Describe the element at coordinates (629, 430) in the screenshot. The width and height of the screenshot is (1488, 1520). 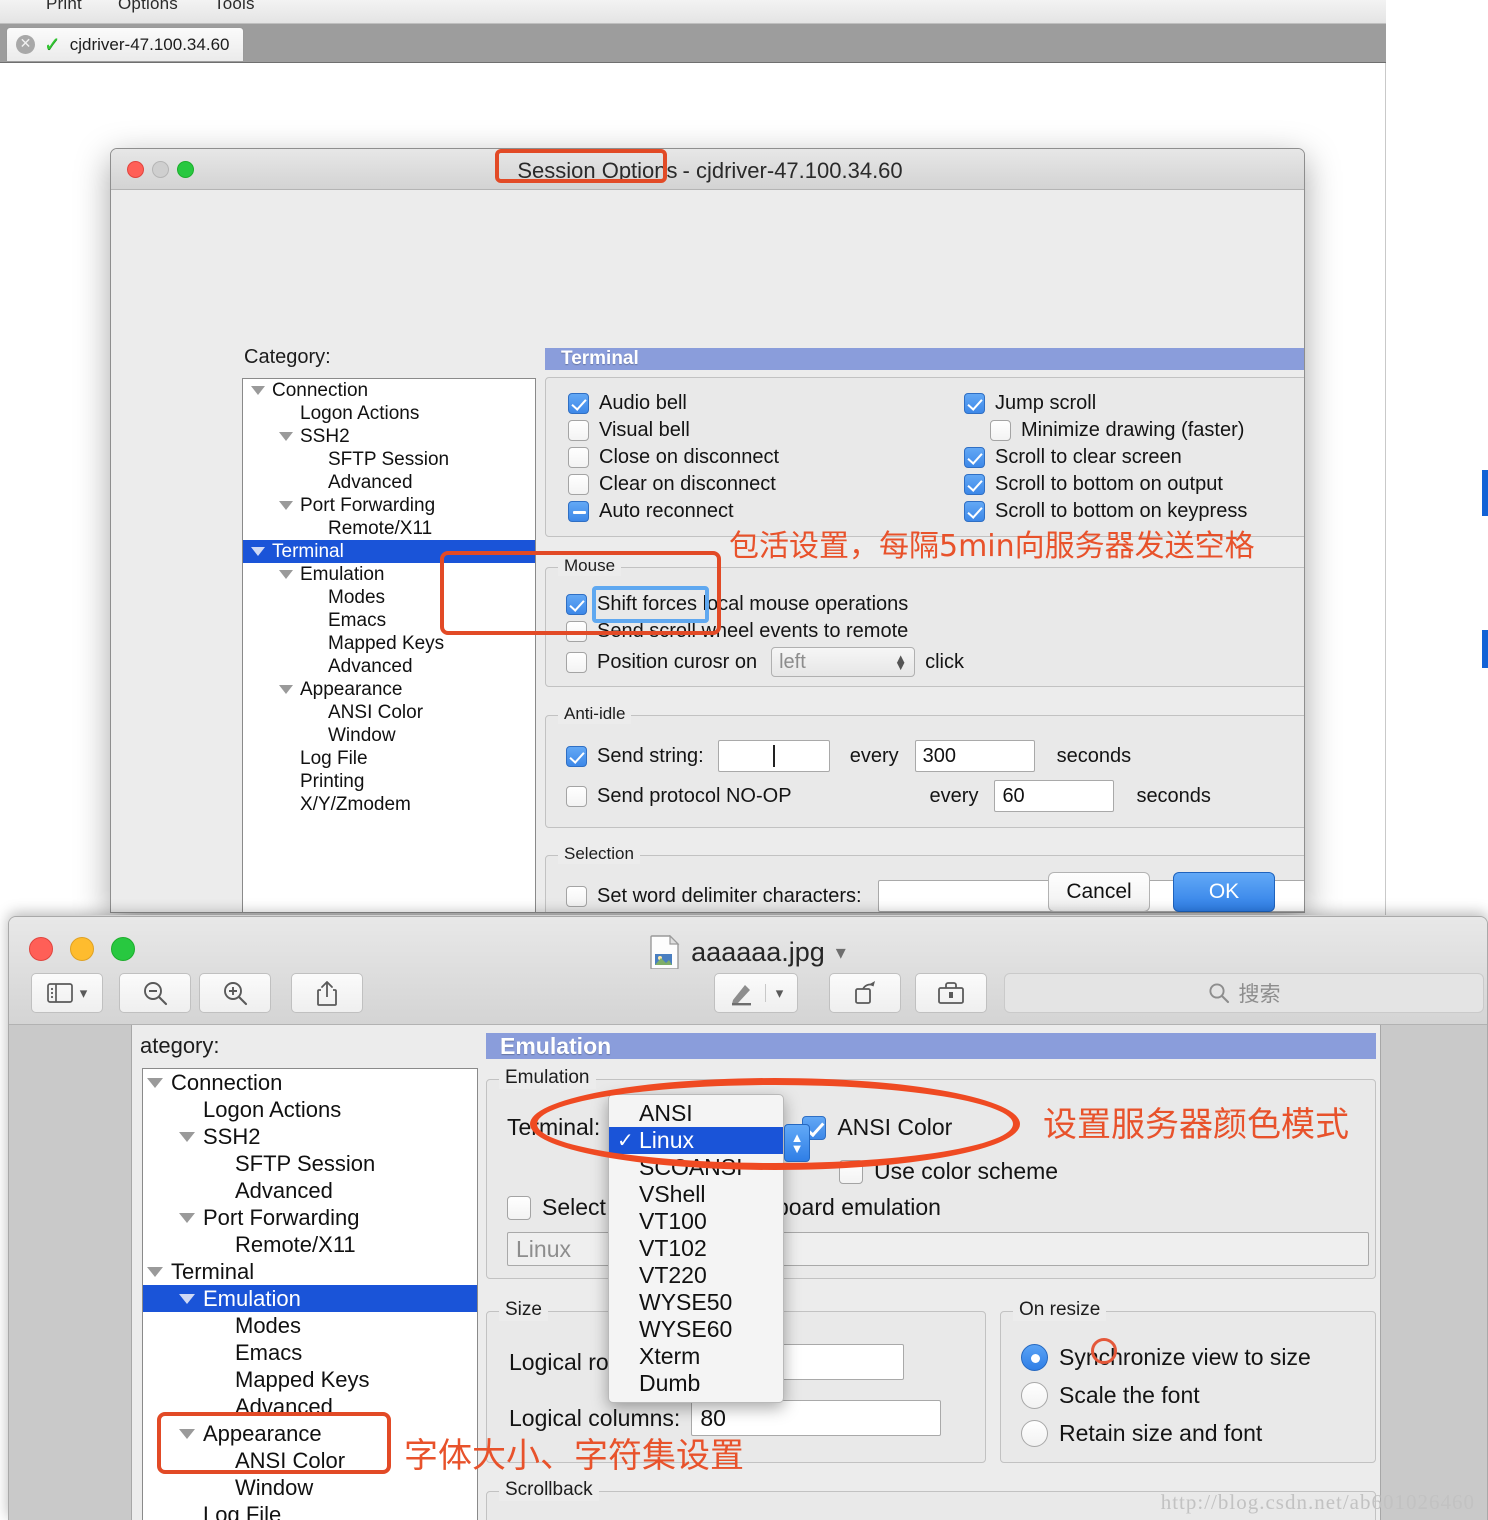
I see `terminal-option-row: Visual bell` at that location.